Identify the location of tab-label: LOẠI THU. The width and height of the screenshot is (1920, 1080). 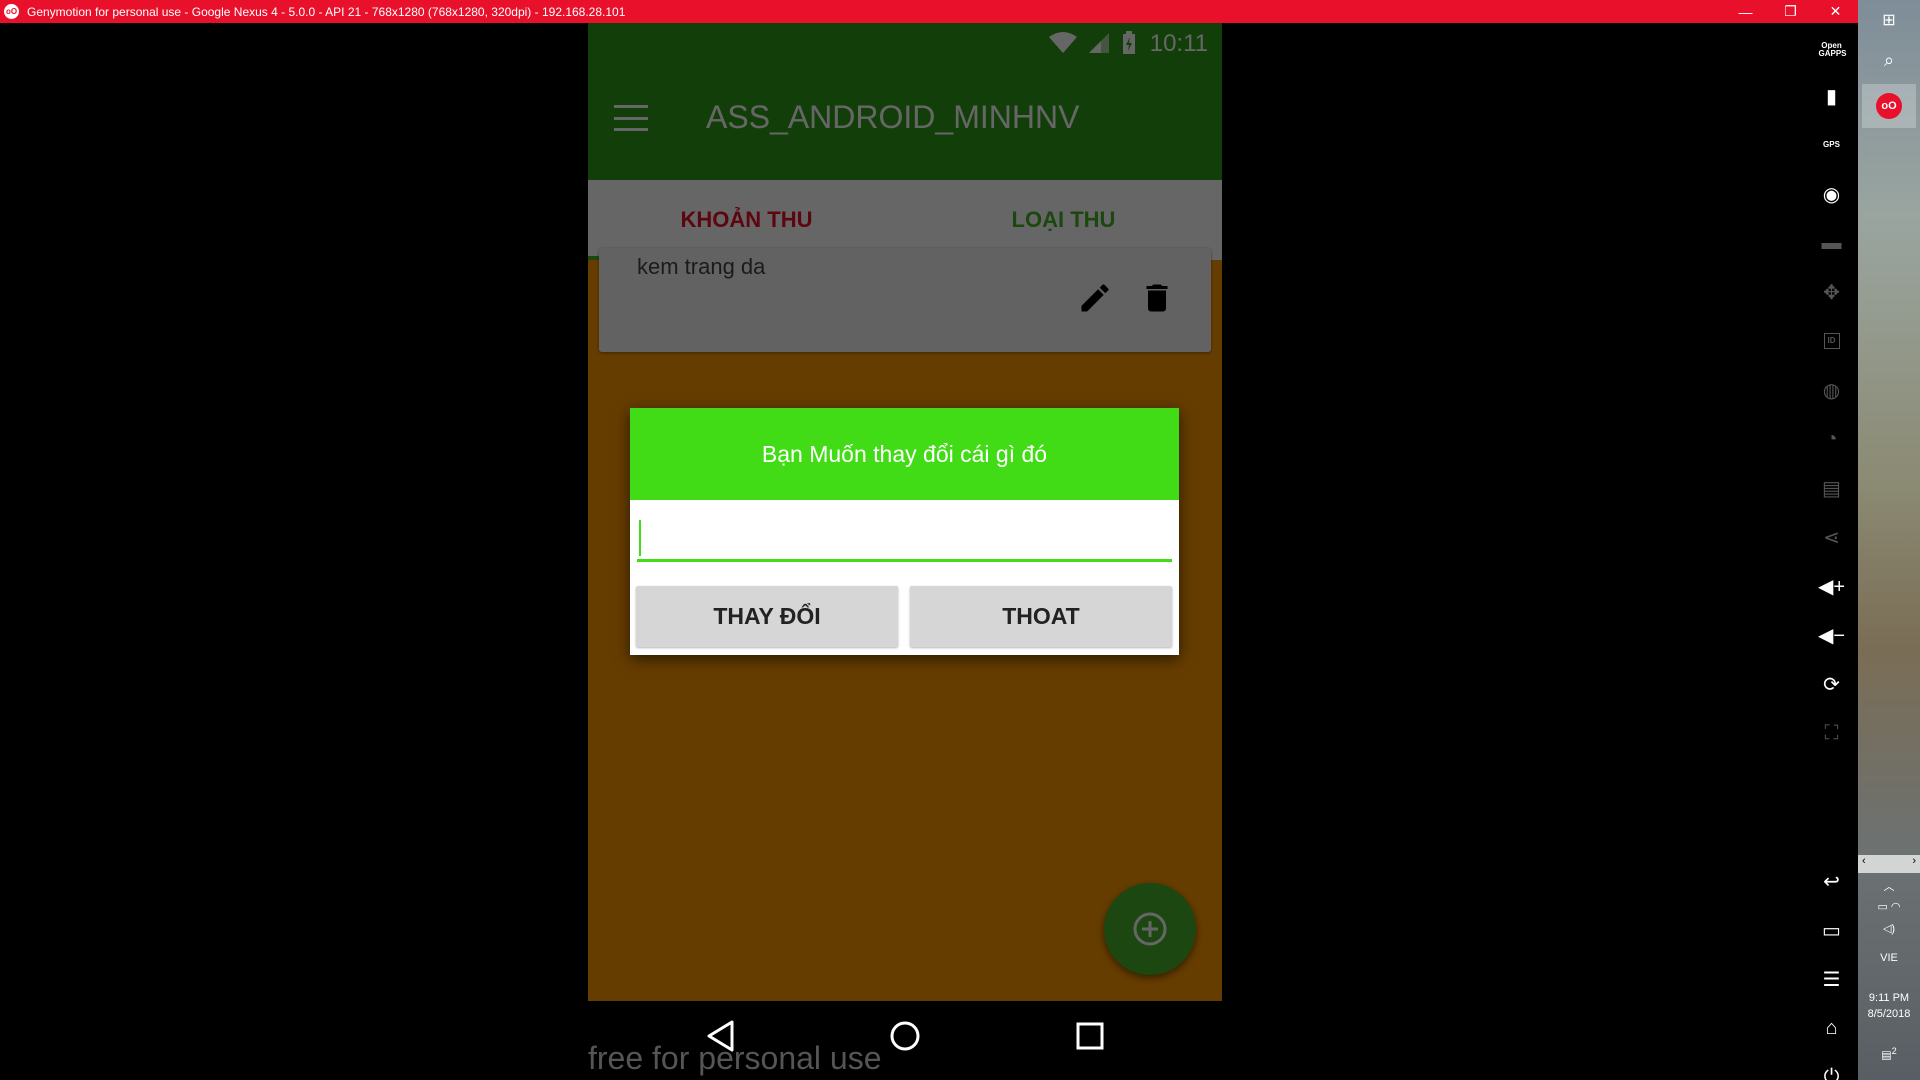
(1063, 219).